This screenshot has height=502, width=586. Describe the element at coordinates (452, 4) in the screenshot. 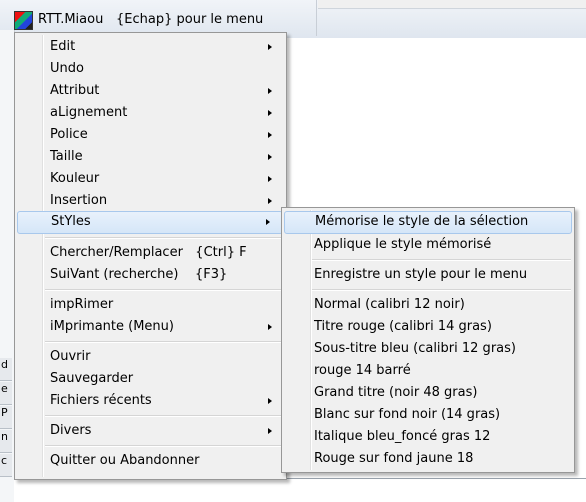

I see `background-pane-top` at that location.